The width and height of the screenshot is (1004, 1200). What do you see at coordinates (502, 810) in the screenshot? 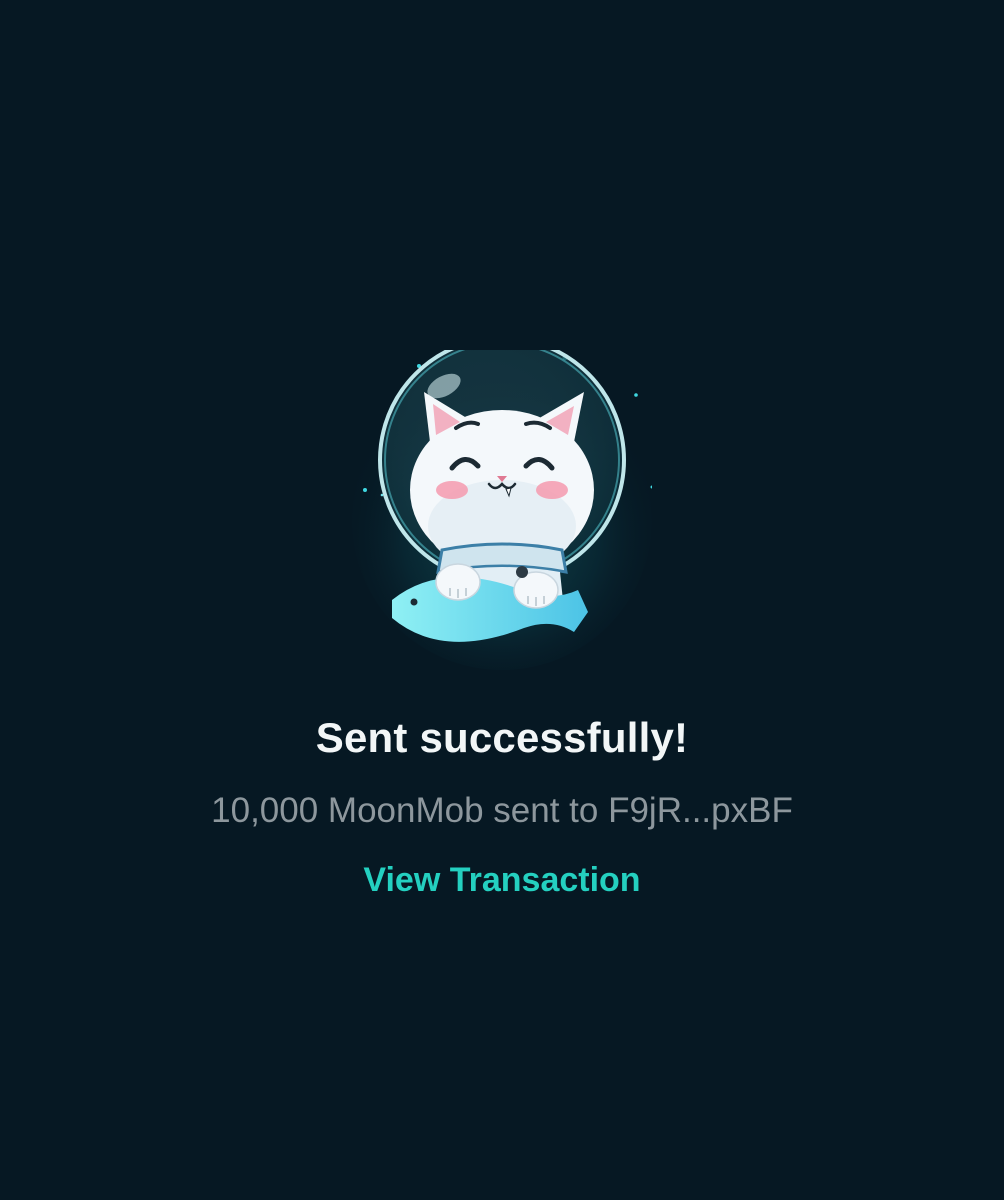
I see `transfer-summary: 10,000 MoonMob sent to F9jR...pxBF` at bounding box center [502, 810].